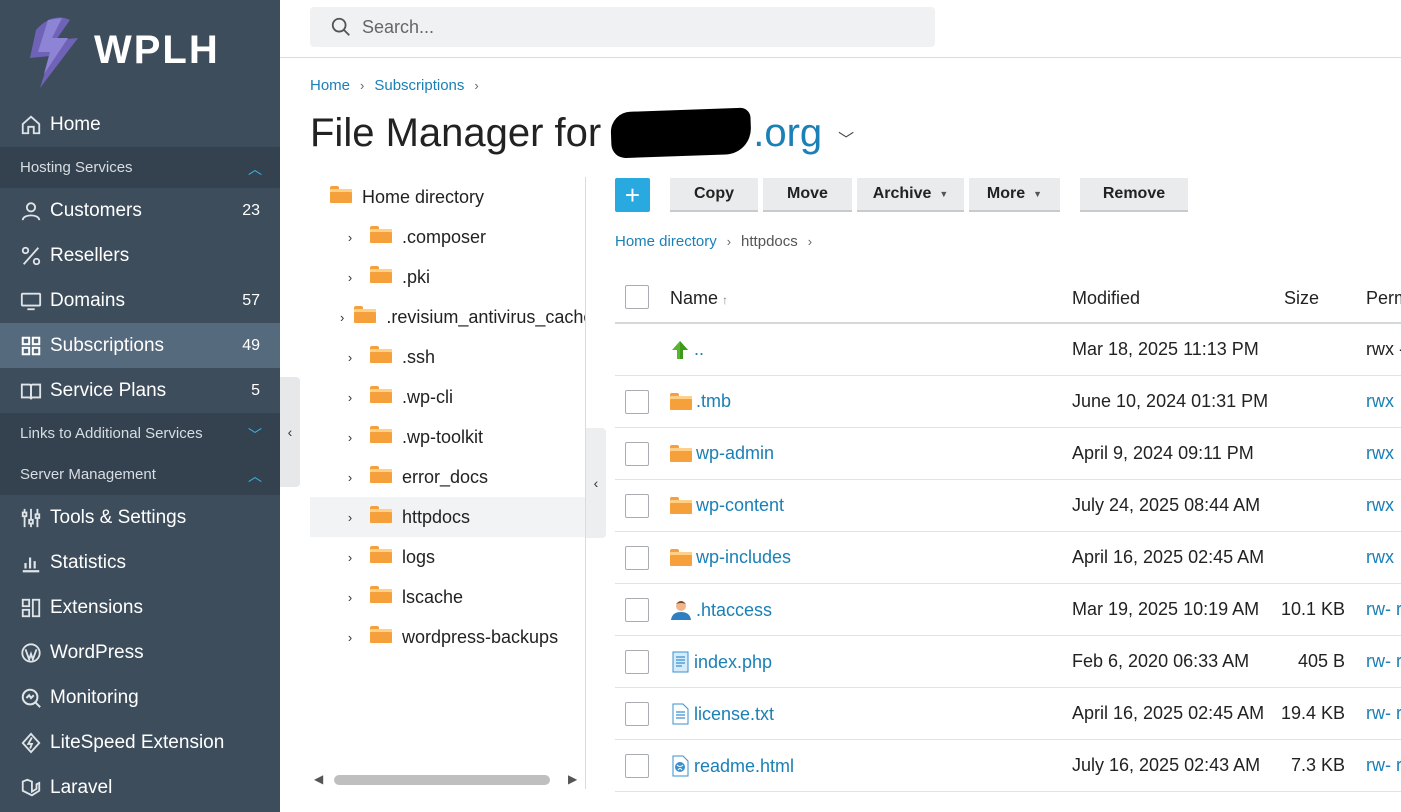 This screenshot has height=812, width=1401. Describe the element at coordinates (846, 138) in the screenshot. I see `chevron-down-icon: ﹀` at that location.